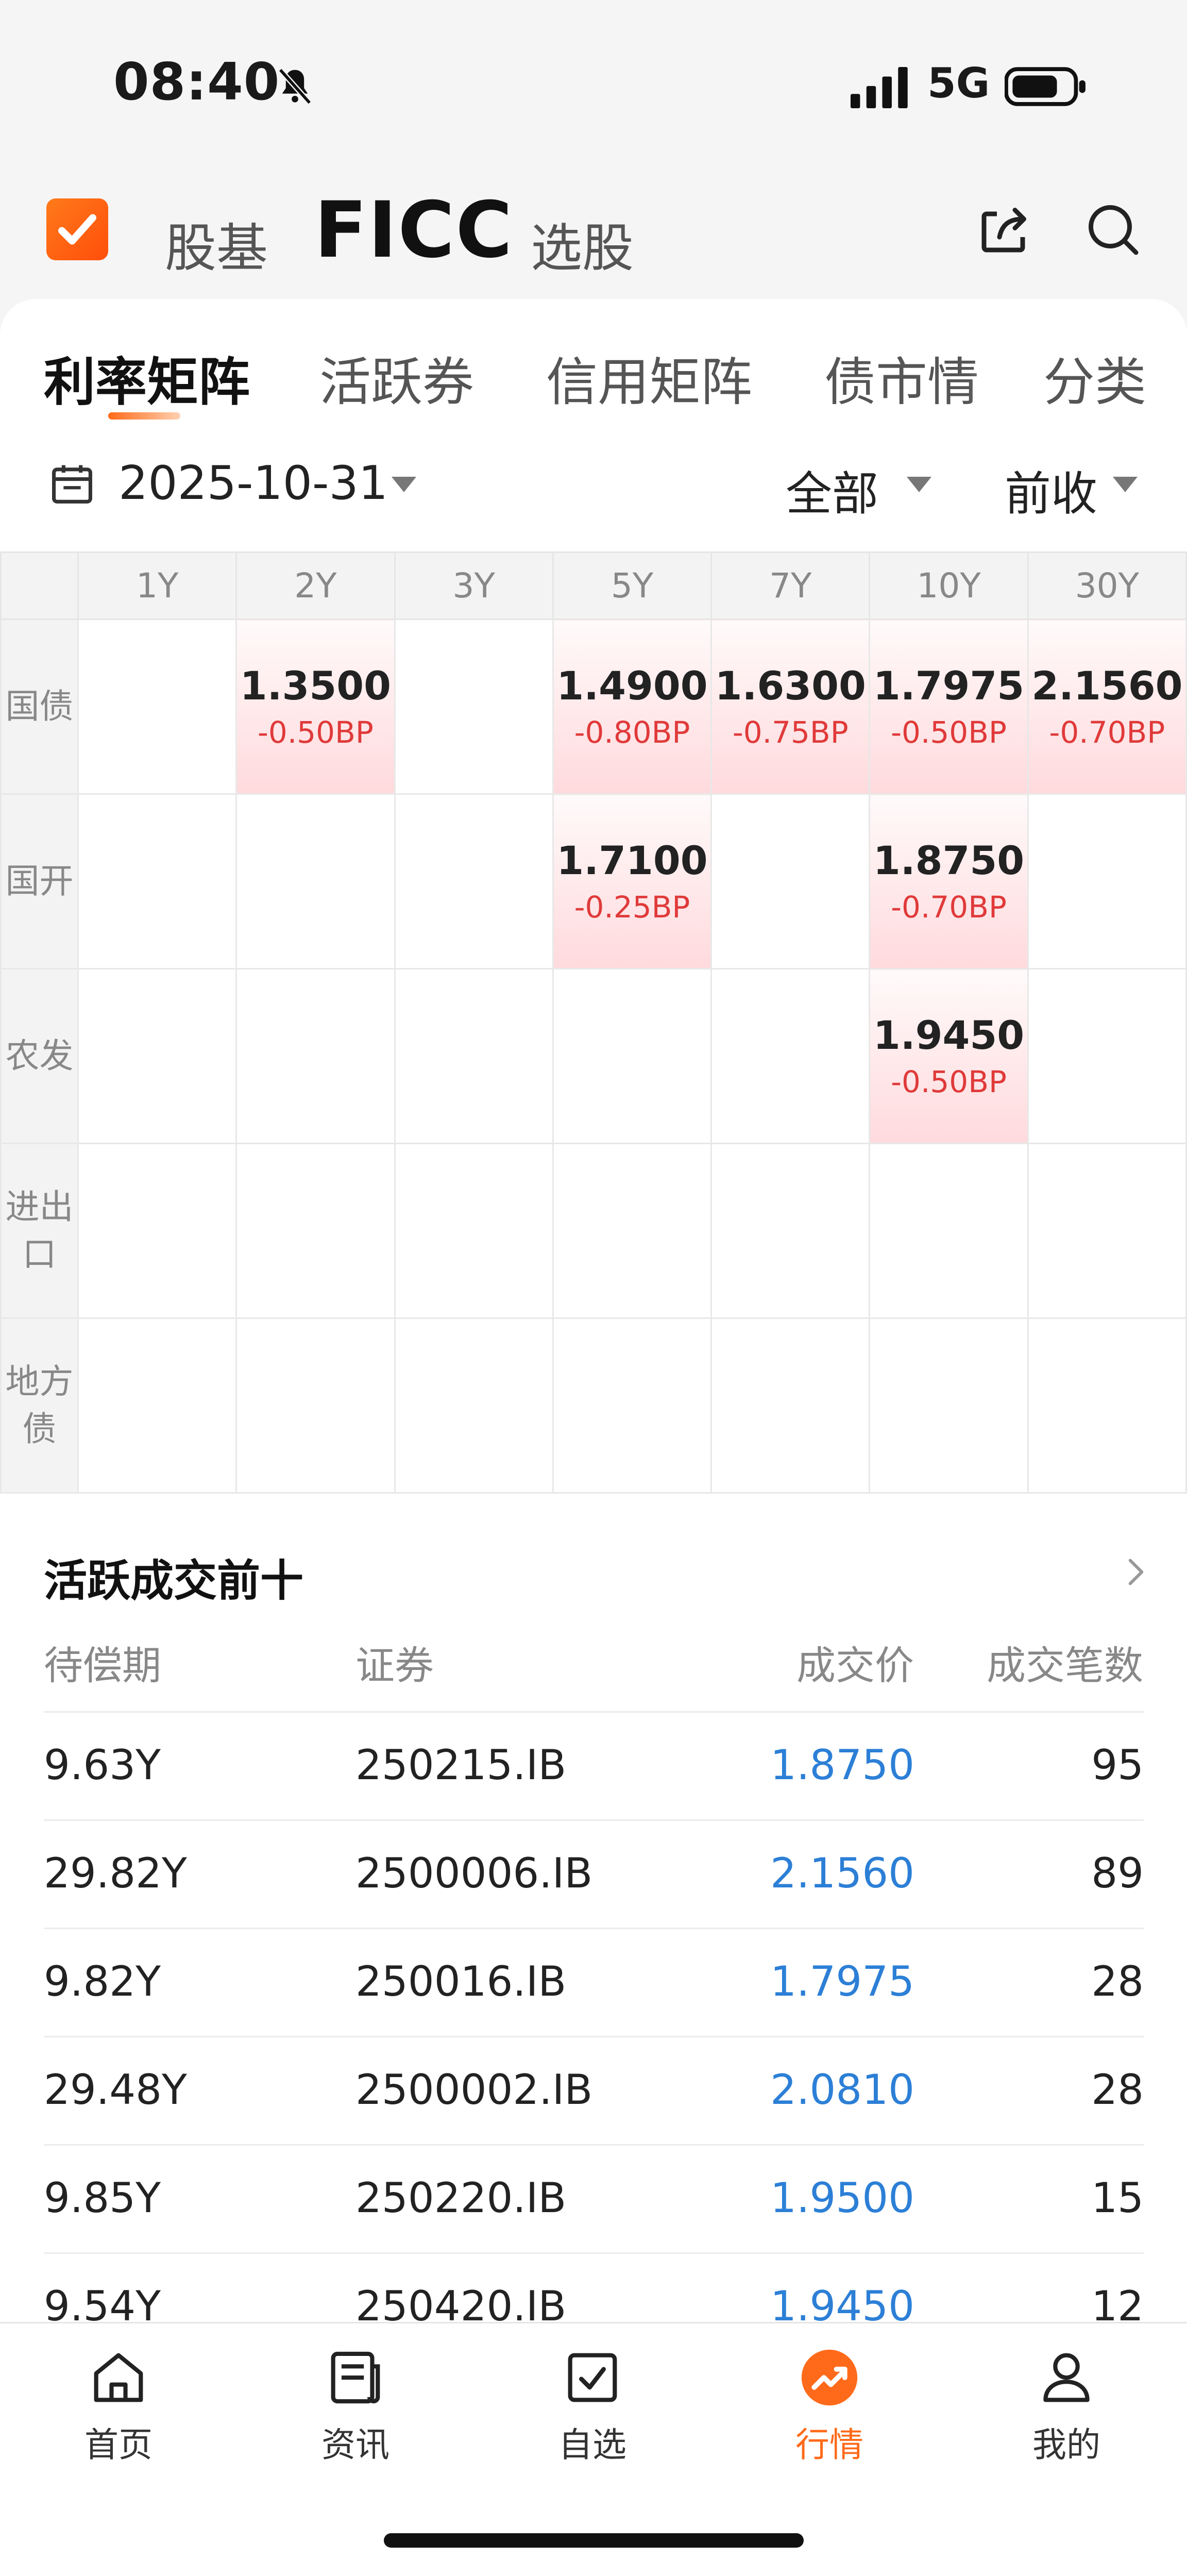 This screenshot has height=2576, width=1187. Describe the element at coordinates (842, 1873) in the screenshot. I see `trade-price: 2.1560` at that location.